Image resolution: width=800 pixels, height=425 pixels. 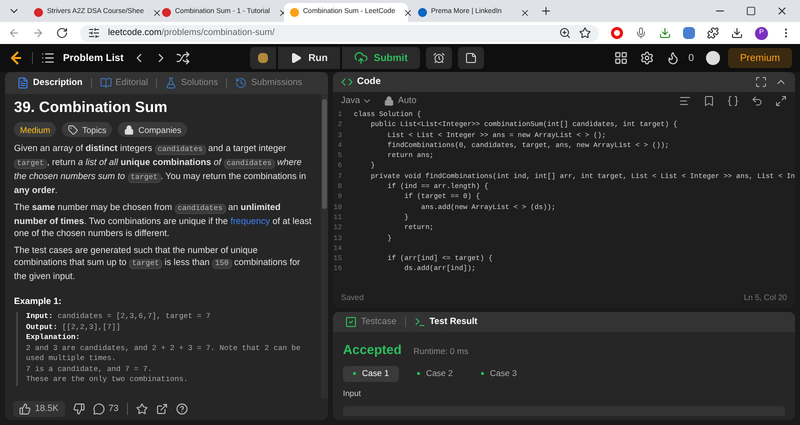 What do you see at coordinates (296, 58) in the screenshot?
I see `play-icon` at bounding box center [296, 58].